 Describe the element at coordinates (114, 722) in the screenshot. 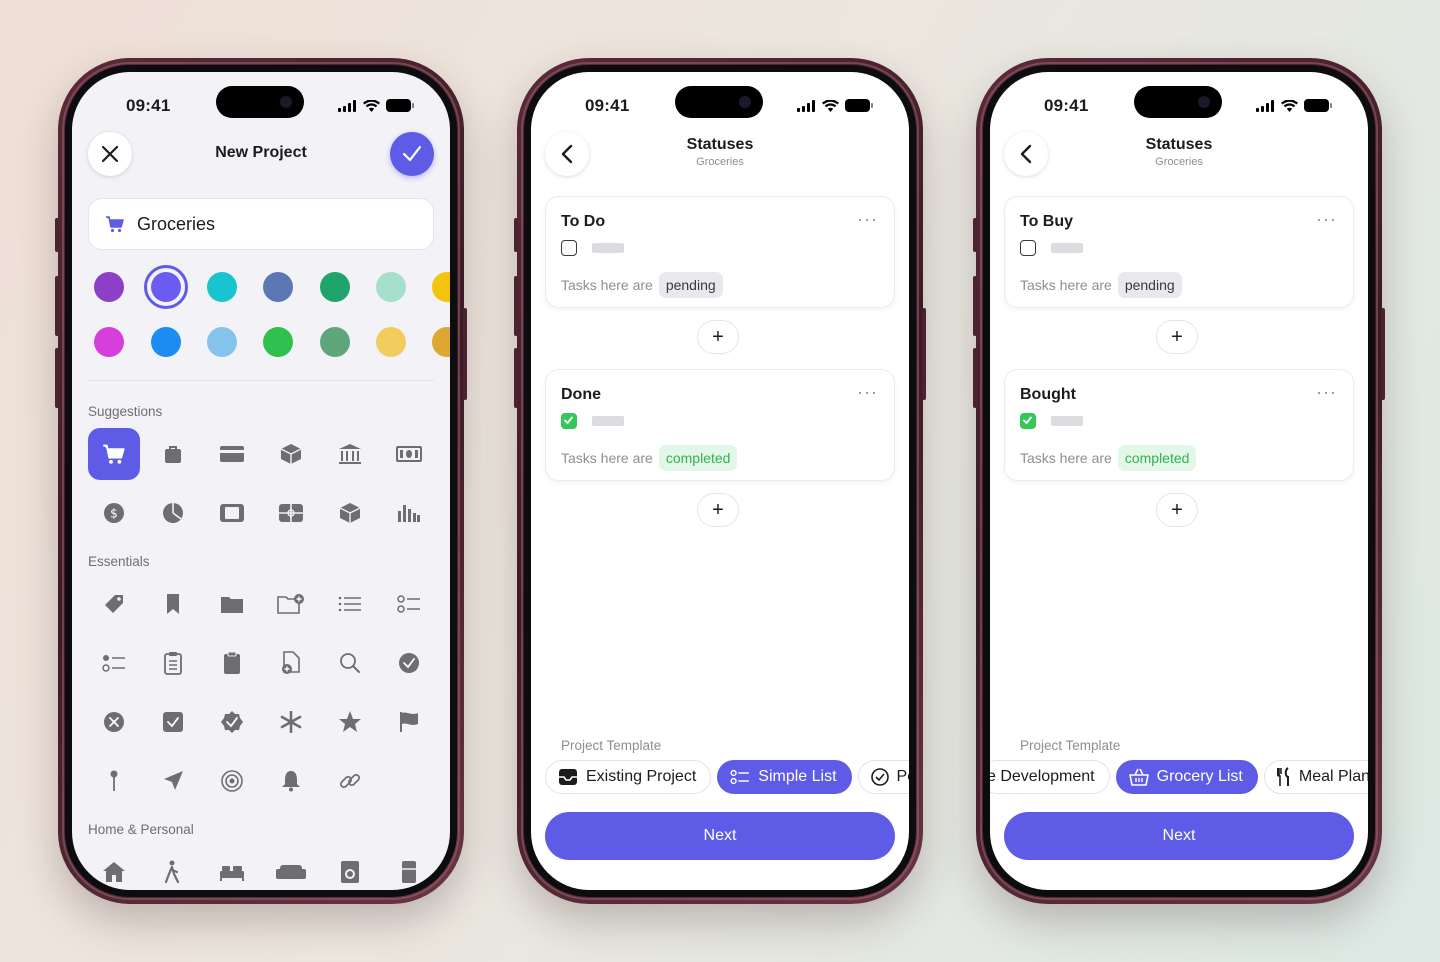

I see `icon-option-x-circle` at that location.